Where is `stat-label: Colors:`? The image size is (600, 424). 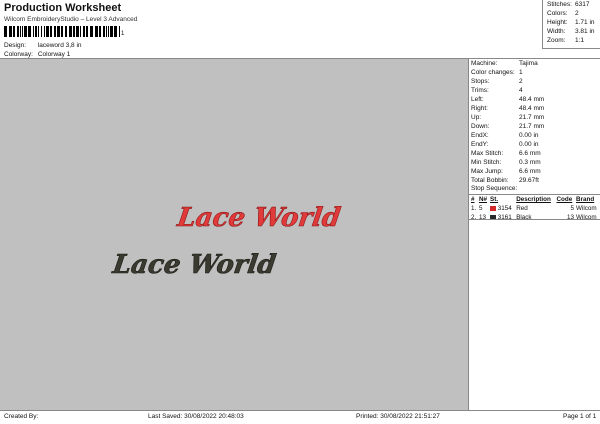
stat-label: Colors: is located at coordinates (557, 13).